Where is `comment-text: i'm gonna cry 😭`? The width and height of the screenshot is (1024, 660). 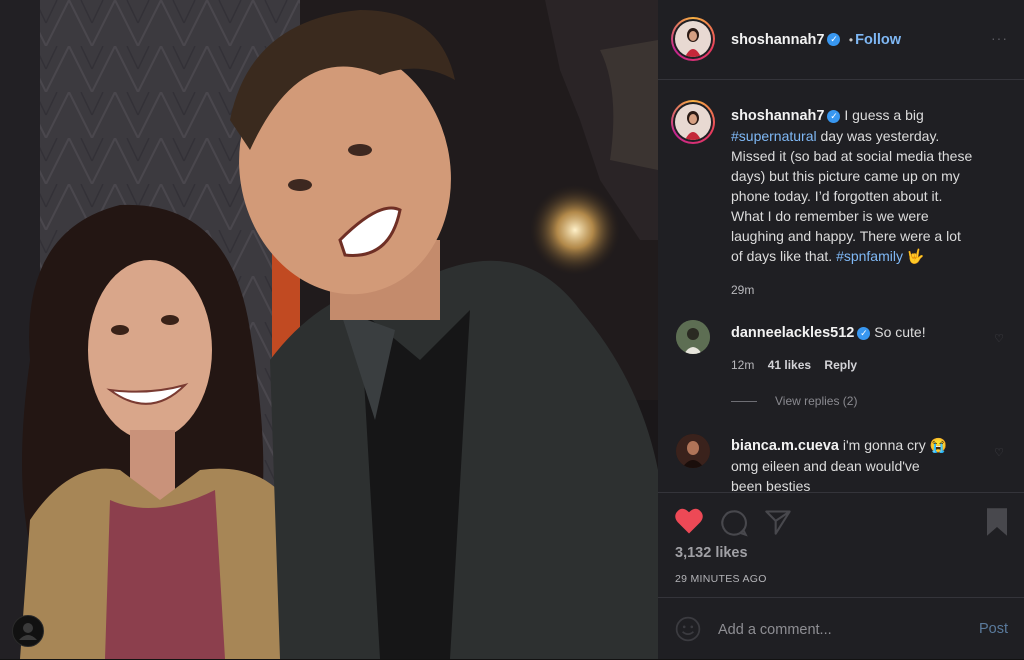 comment-text: i'm gonna cry 😭 is located at coordinates (895, 445).